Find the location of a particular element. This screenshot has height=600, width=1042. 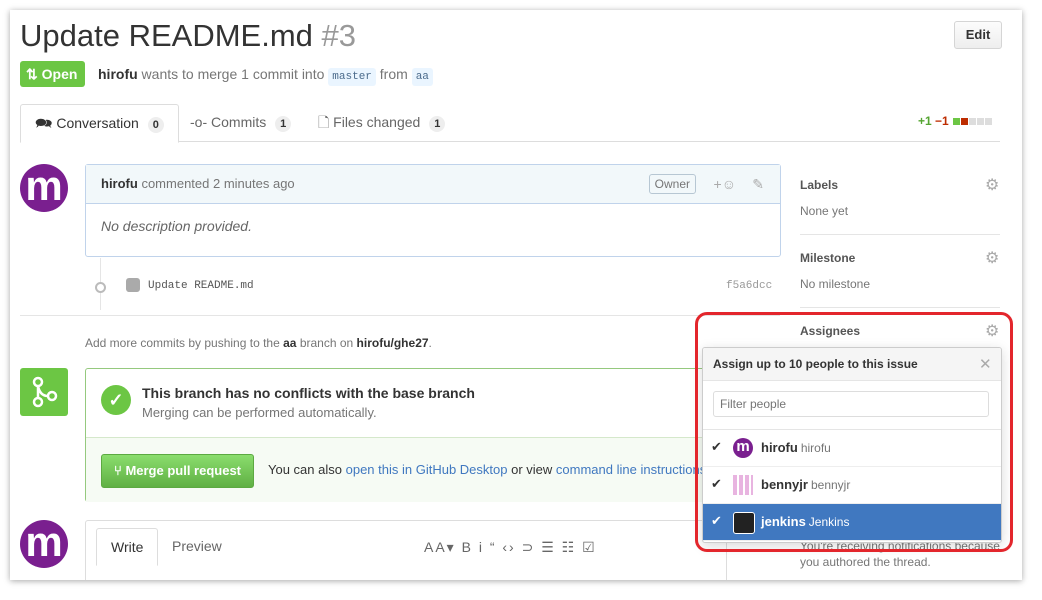

git-merge-icon: ⑂ is located at coordinates (118, 470).